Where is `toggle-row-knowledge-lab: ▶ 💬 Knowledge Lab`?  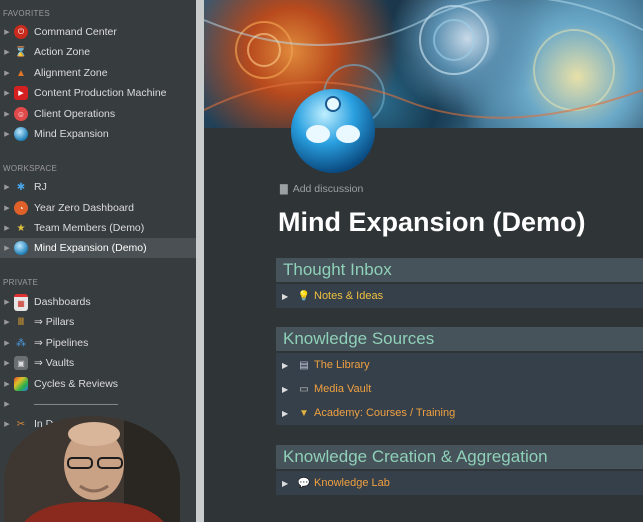
toggle-row-knowledge-lab: ▶ 💬 Knowledge Lab is located at coordinates (459, 483).